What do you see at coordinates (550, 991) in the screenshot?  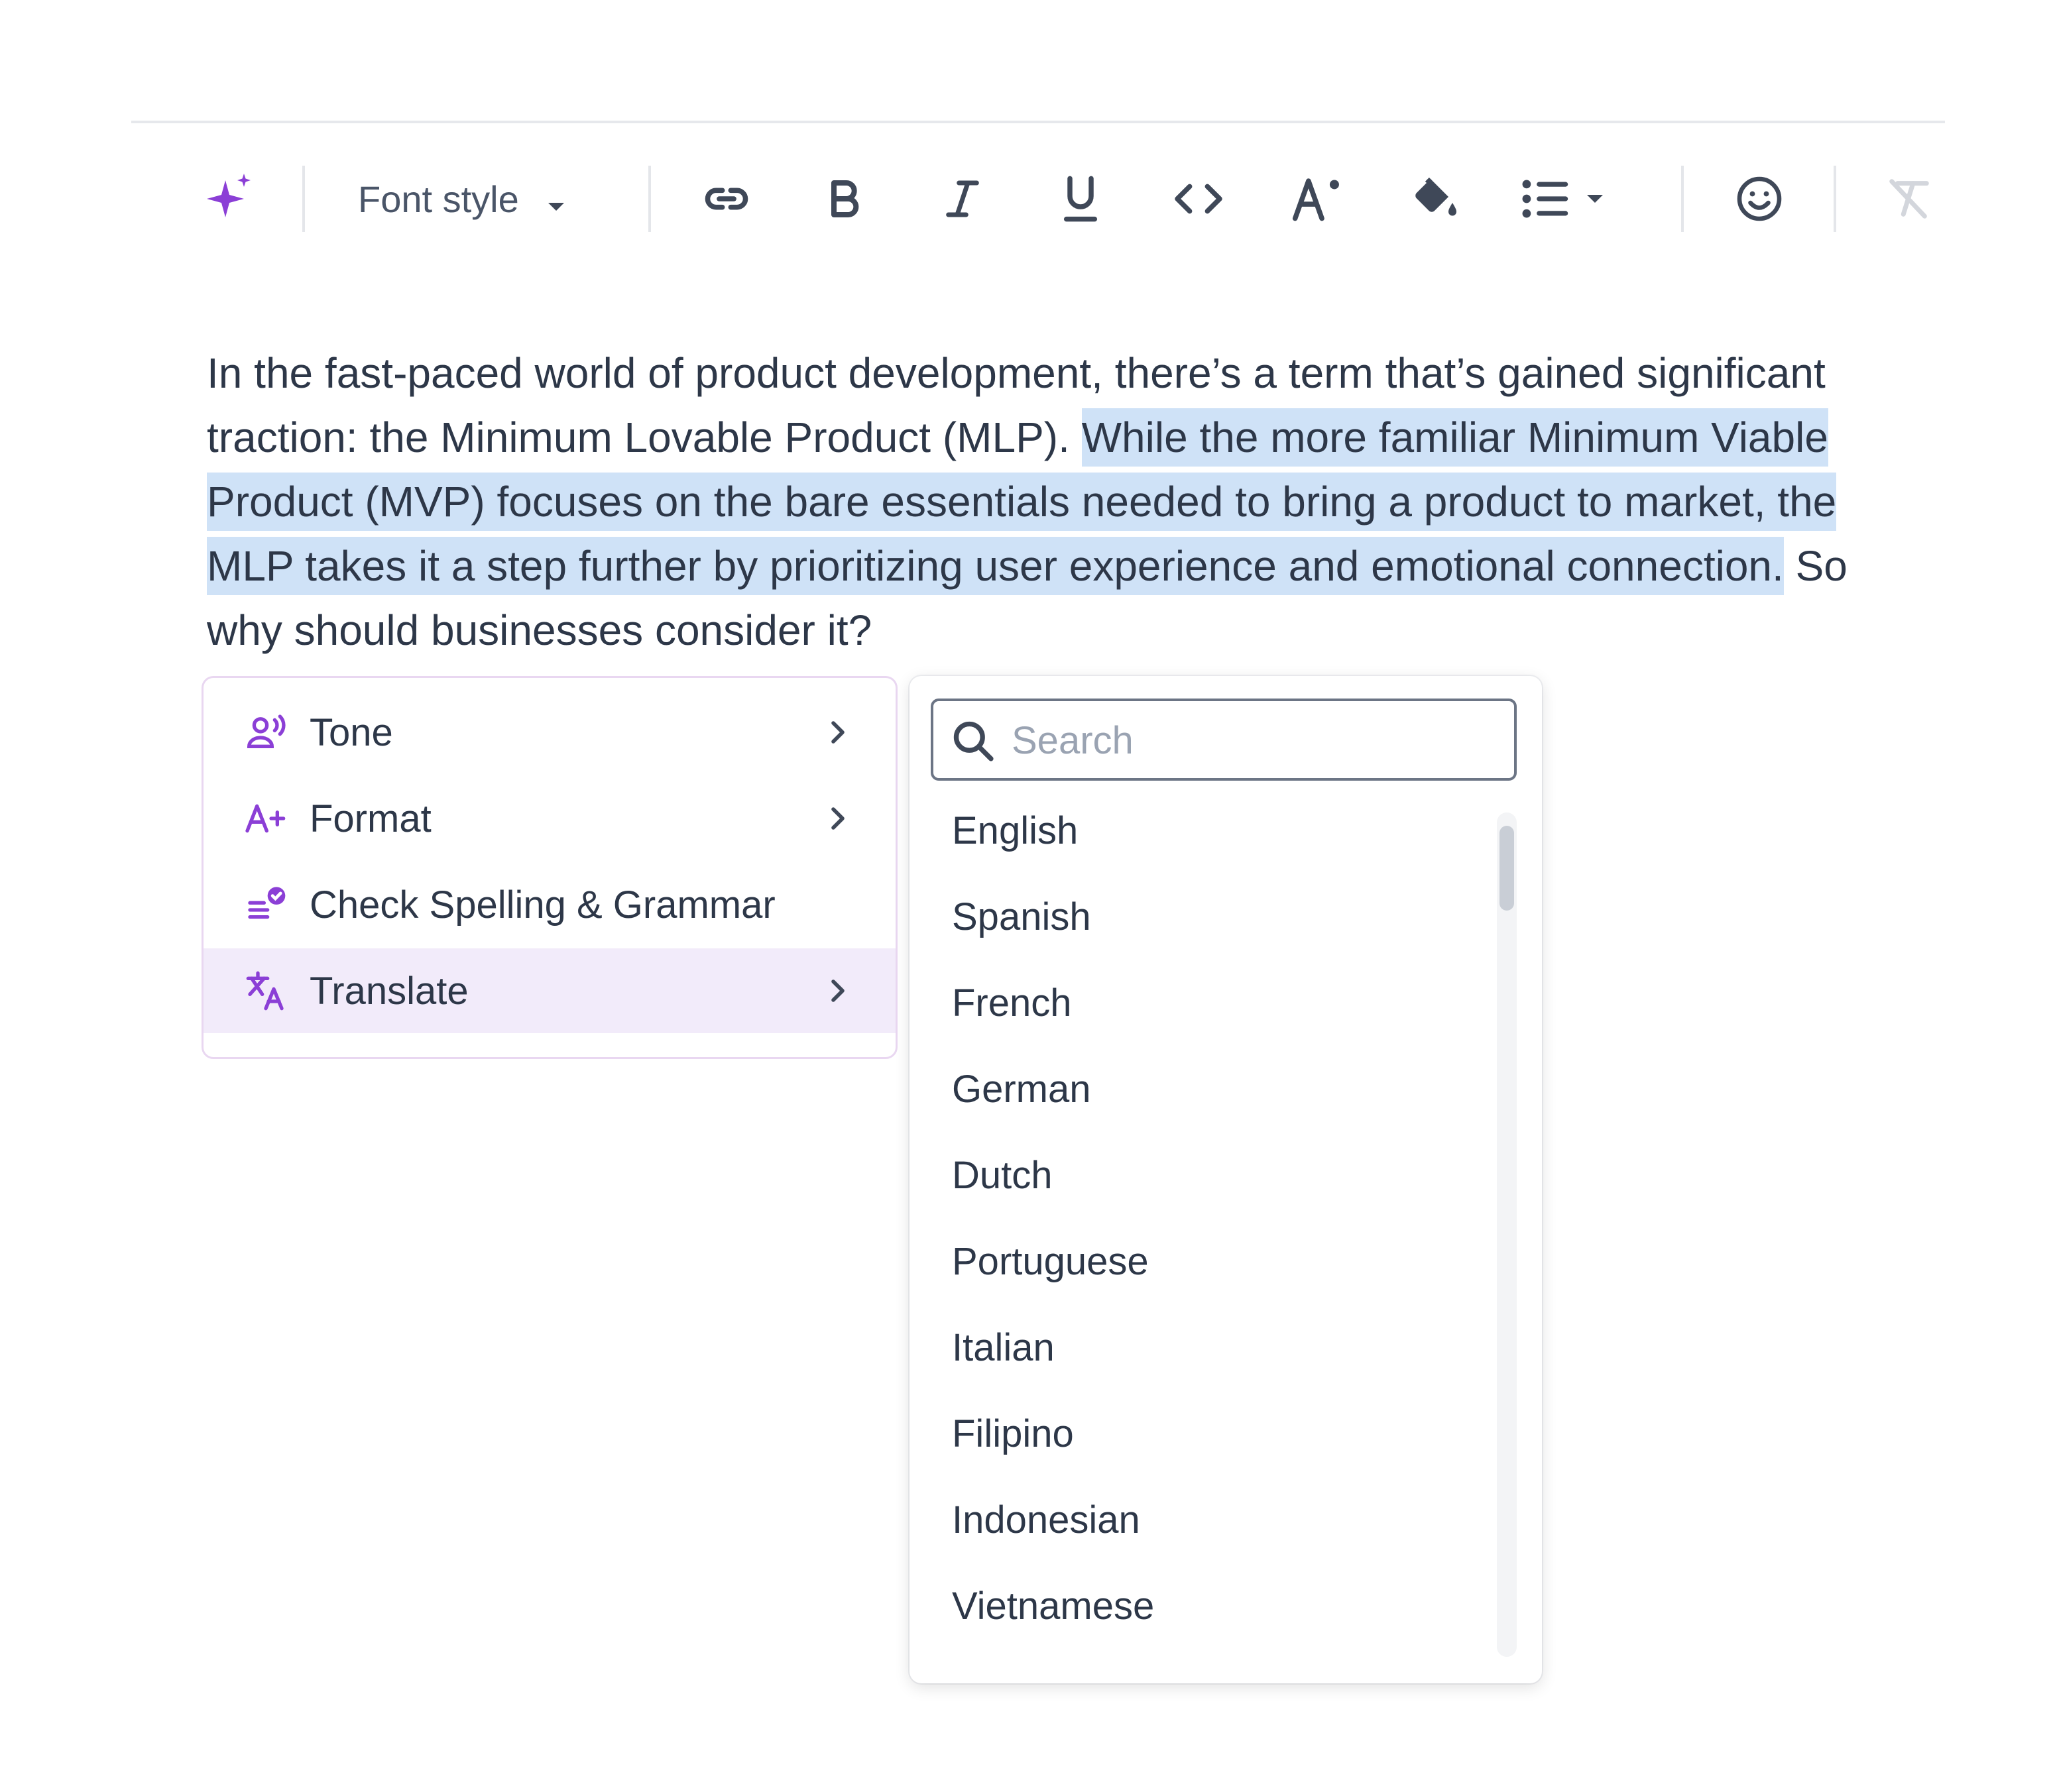 I see `menu-item-translate: Translate` at bounding box center [550, 991].